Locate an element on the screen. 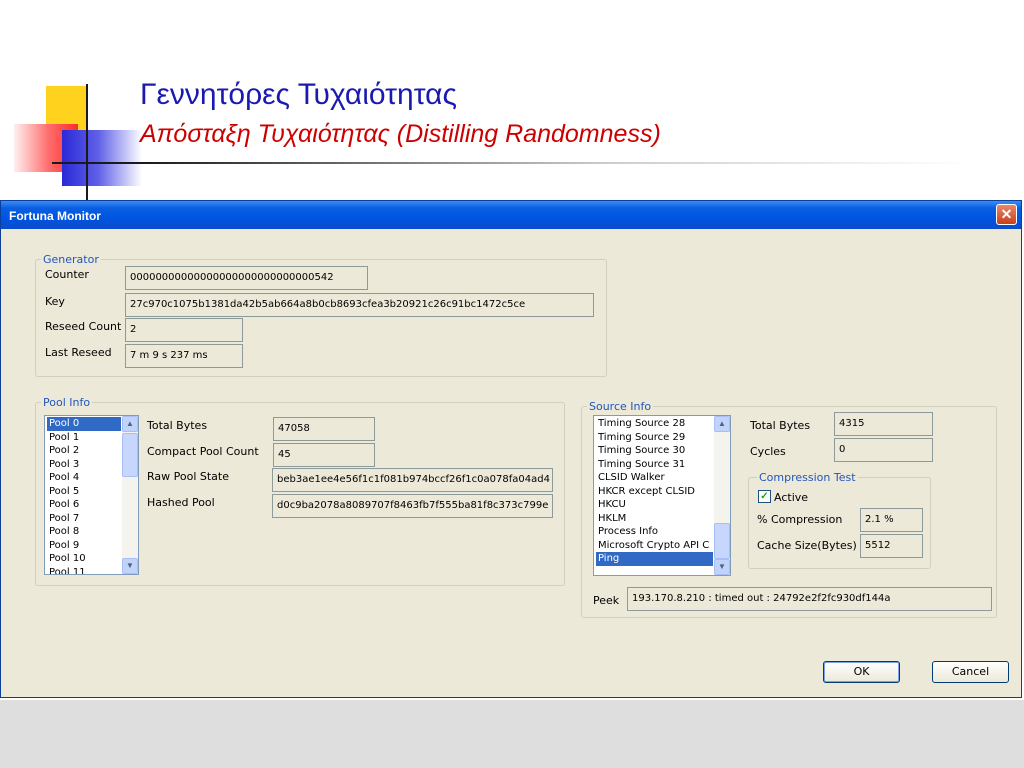 The height and width of the screenshot is (768, 1024). source-list-scrollbar: ▲ ▼ is located at coordinates (722, 495).